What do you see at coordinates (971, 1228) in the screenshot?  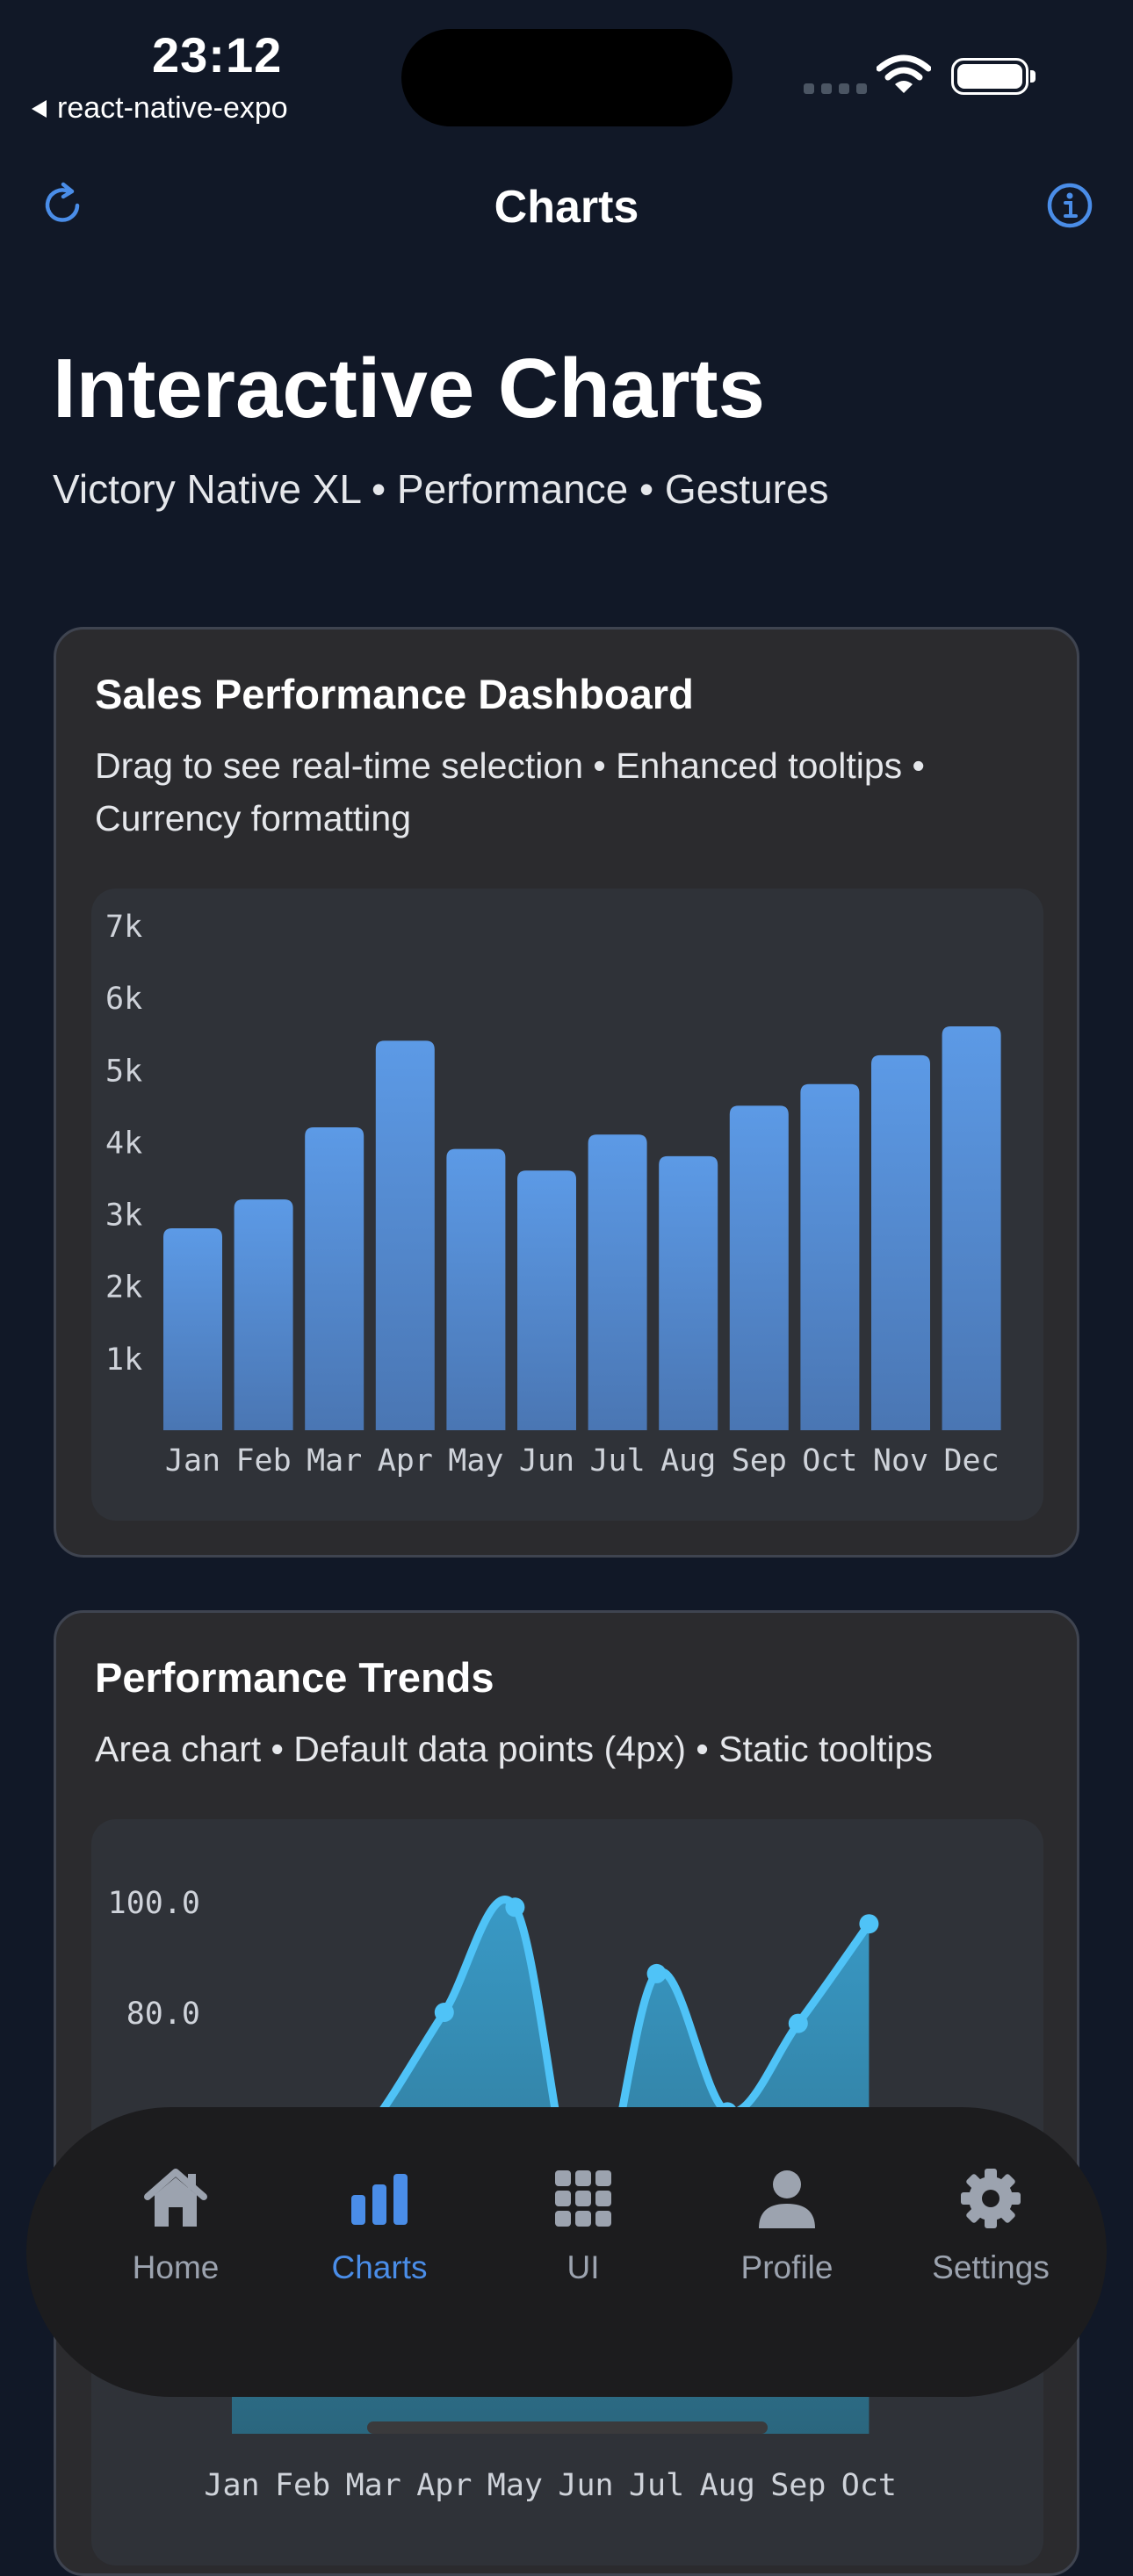 I see `bar-dec` at bounding box center [971, 1228].